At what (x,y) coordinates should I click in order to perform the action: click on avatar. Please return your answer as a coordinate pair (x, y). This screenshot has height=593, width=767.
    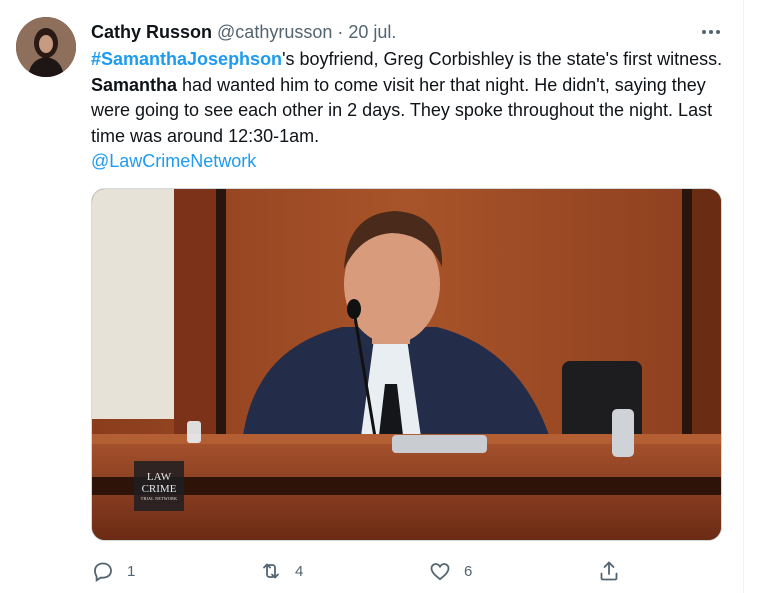
    Looking at the image, I should click on (46, 47).